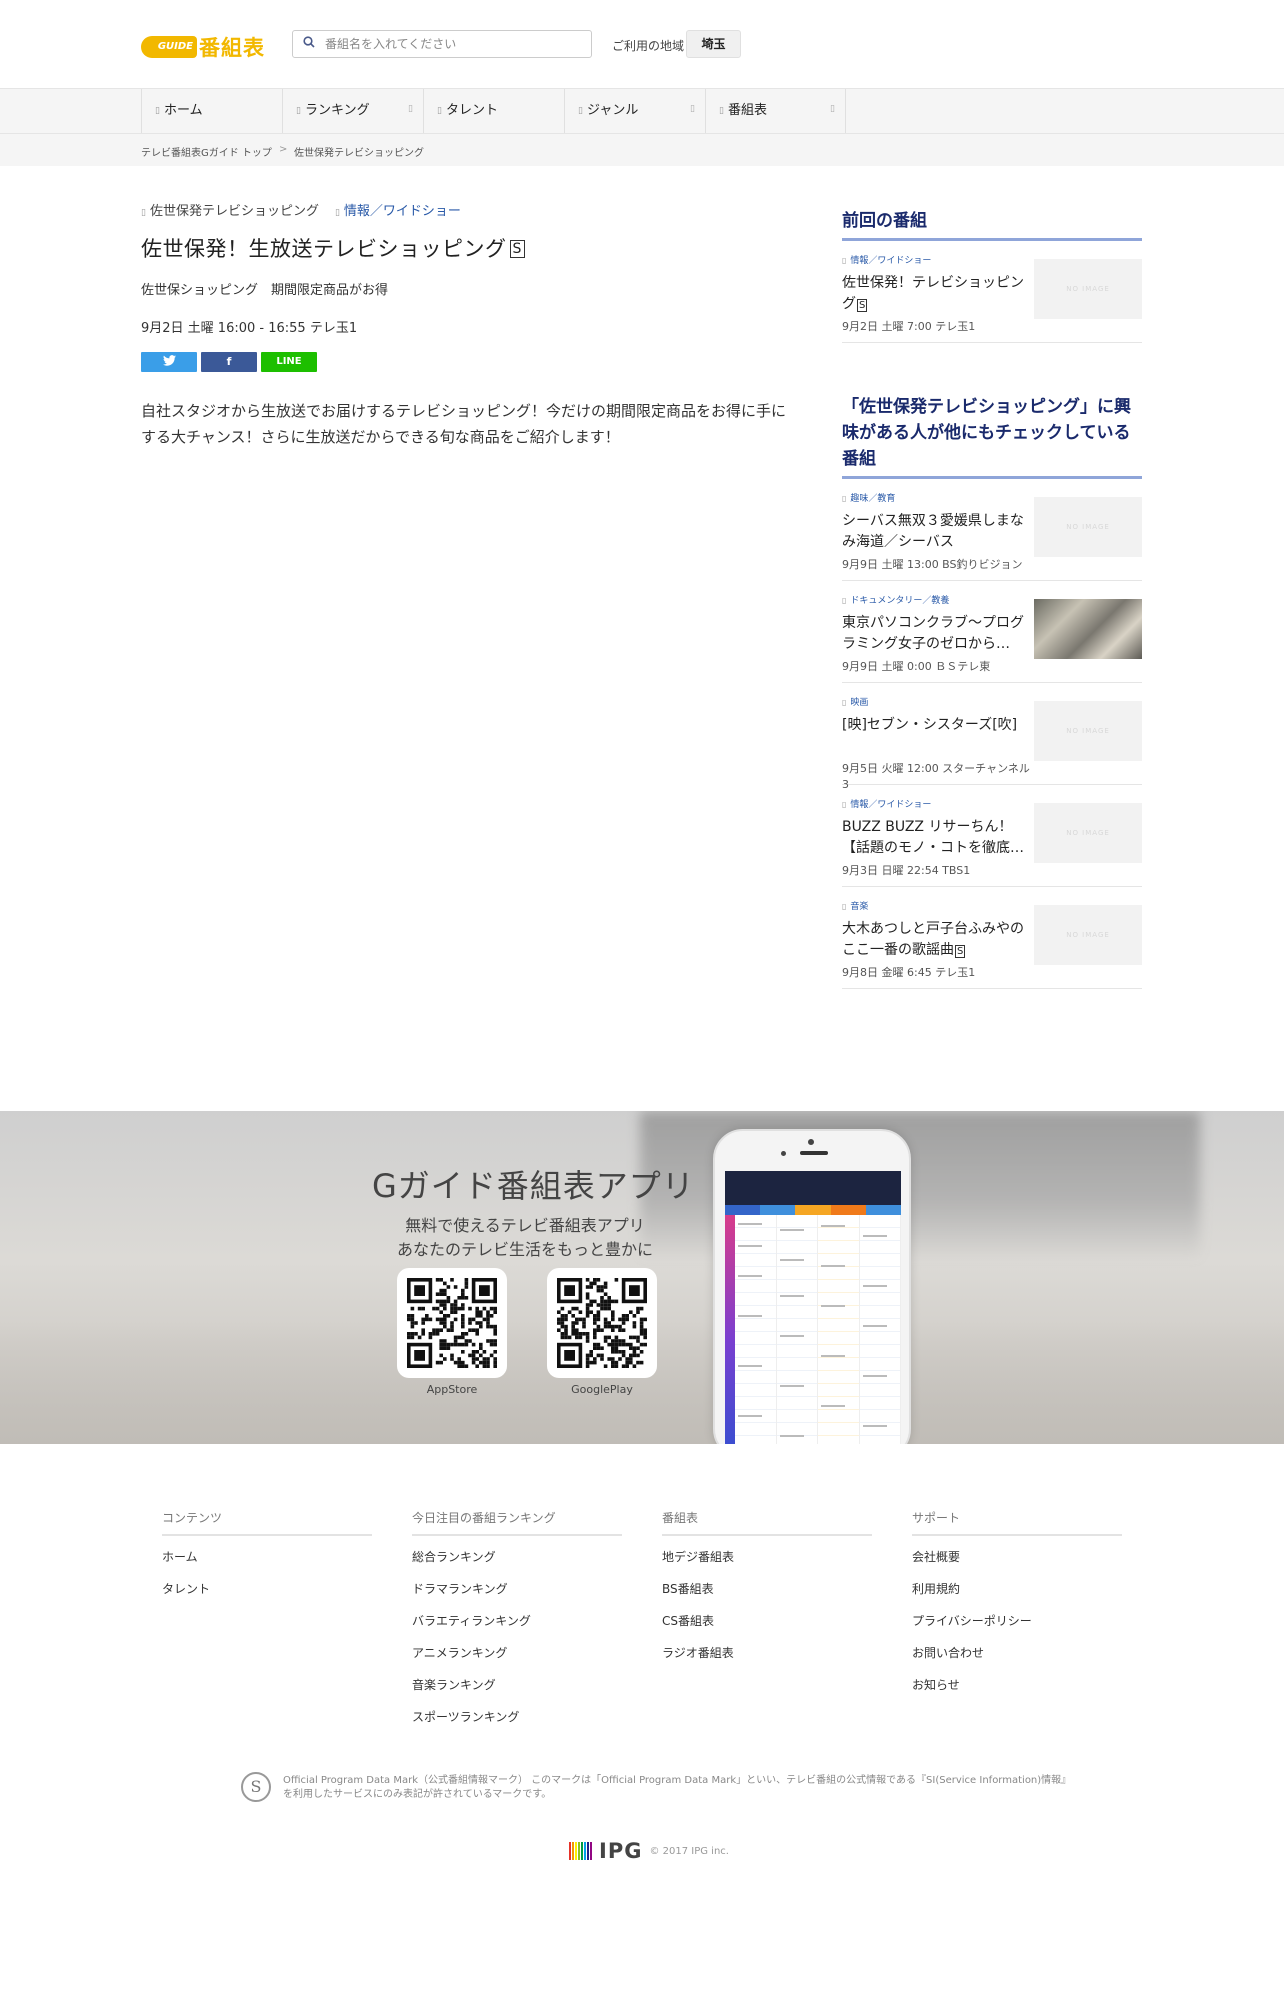 The width and height of the screenshot is (1284, 1998). Describe the element at coordinates (517, 1557) in the screenshot. I see `footer-link: 総合ランキング` at that location.